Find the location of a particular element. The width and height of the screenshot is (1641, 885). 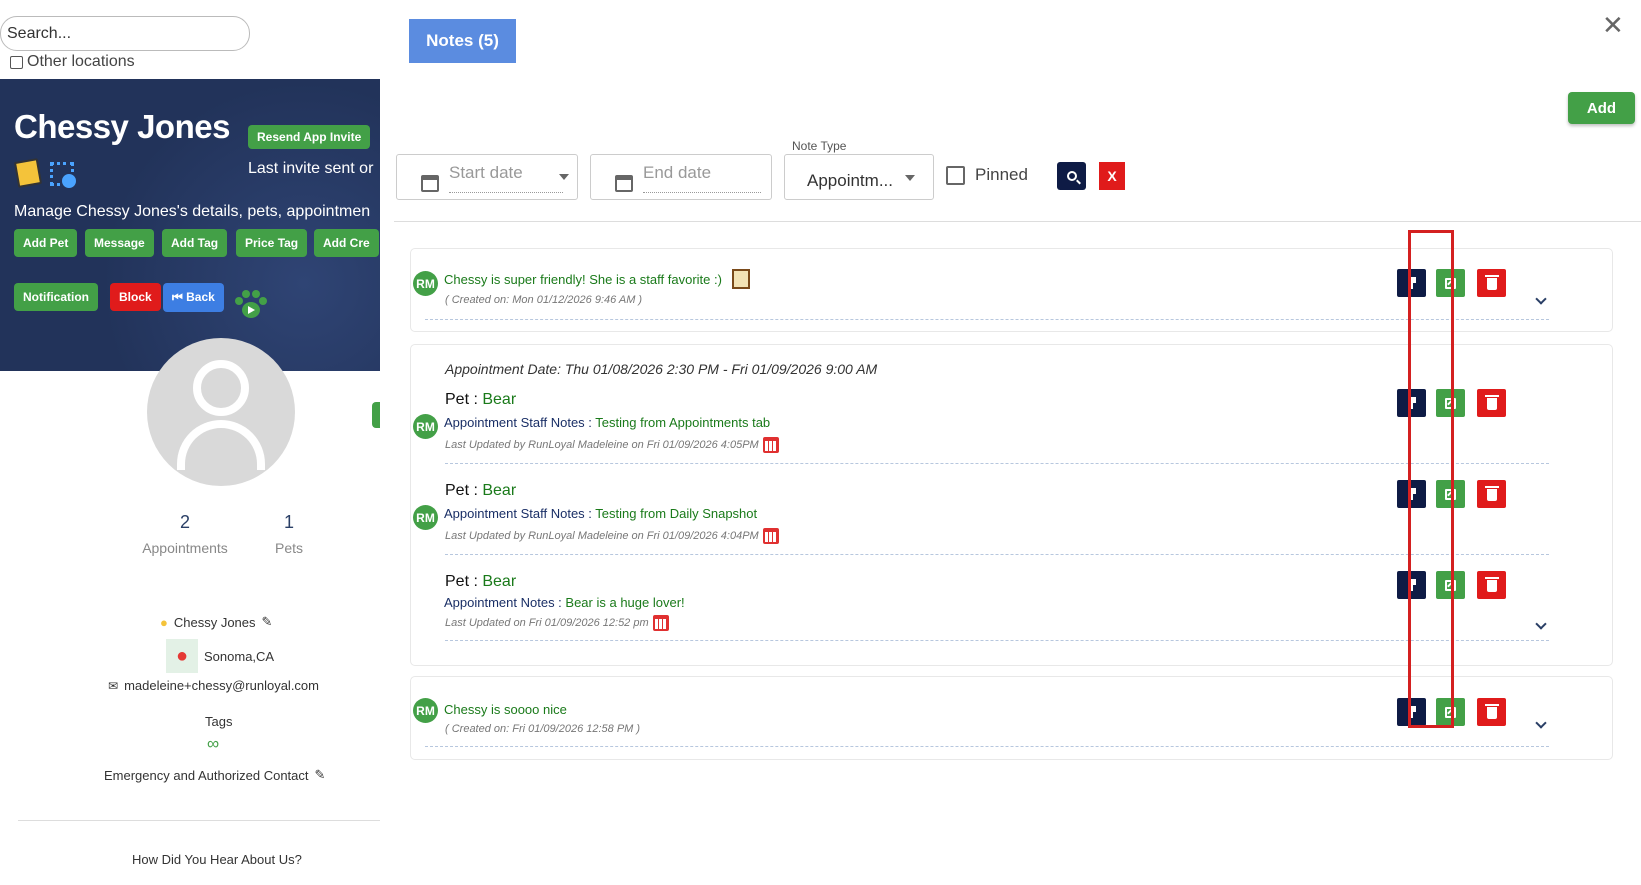

clear-filters-button: X is located at coordinates (1112, 176).